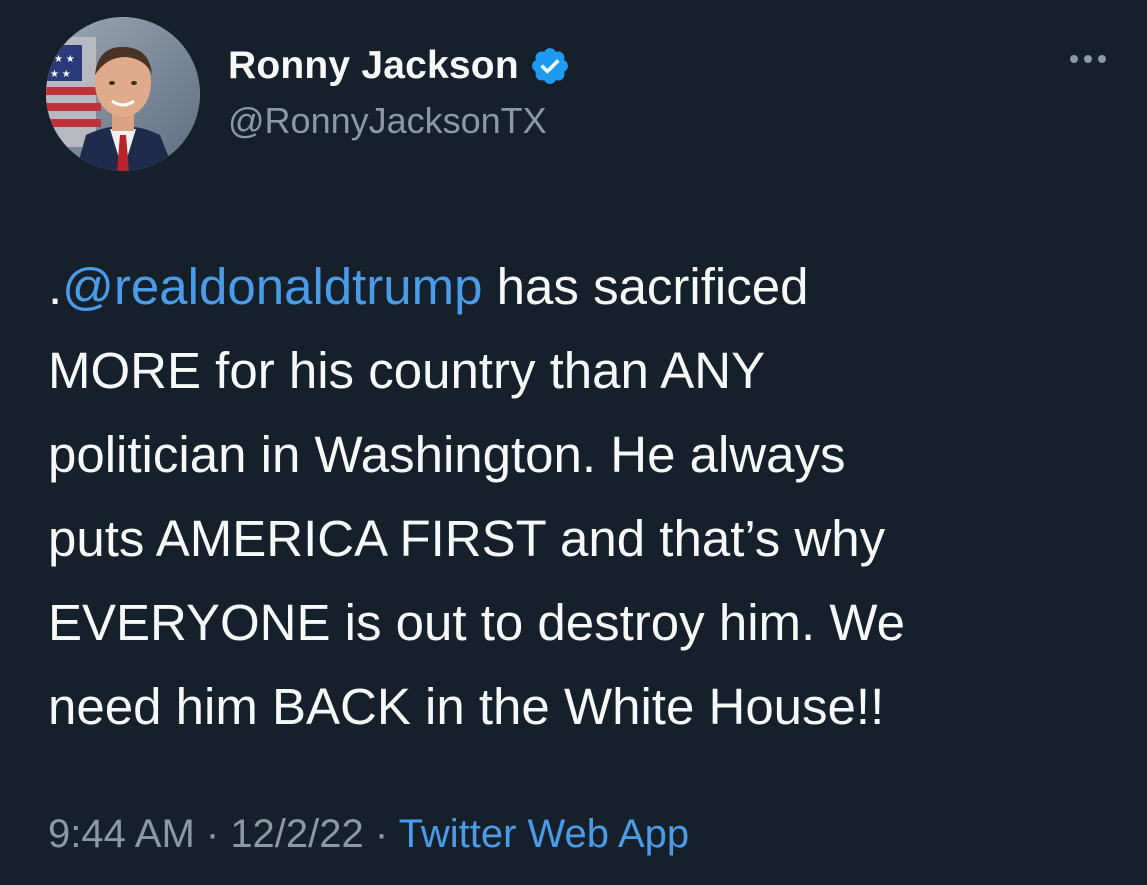  I want to click on author-handle: @RonnyJacksonTX, so click(387, 121).